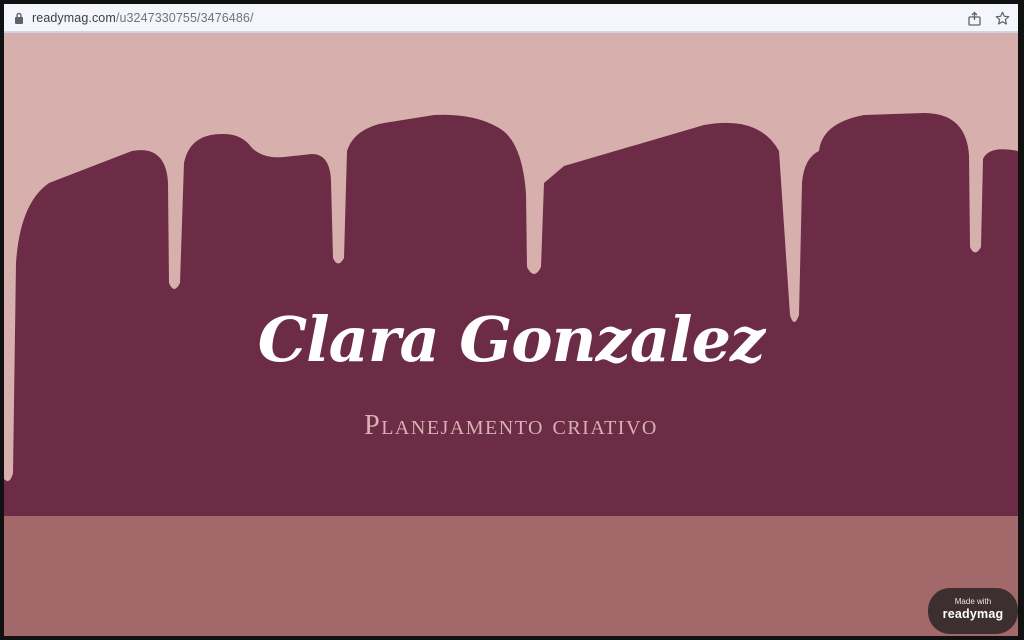  Describe the element at coordinates (185, 18) in the screenshot. I see `url-path: /u3247330755/3476486/` at that location.